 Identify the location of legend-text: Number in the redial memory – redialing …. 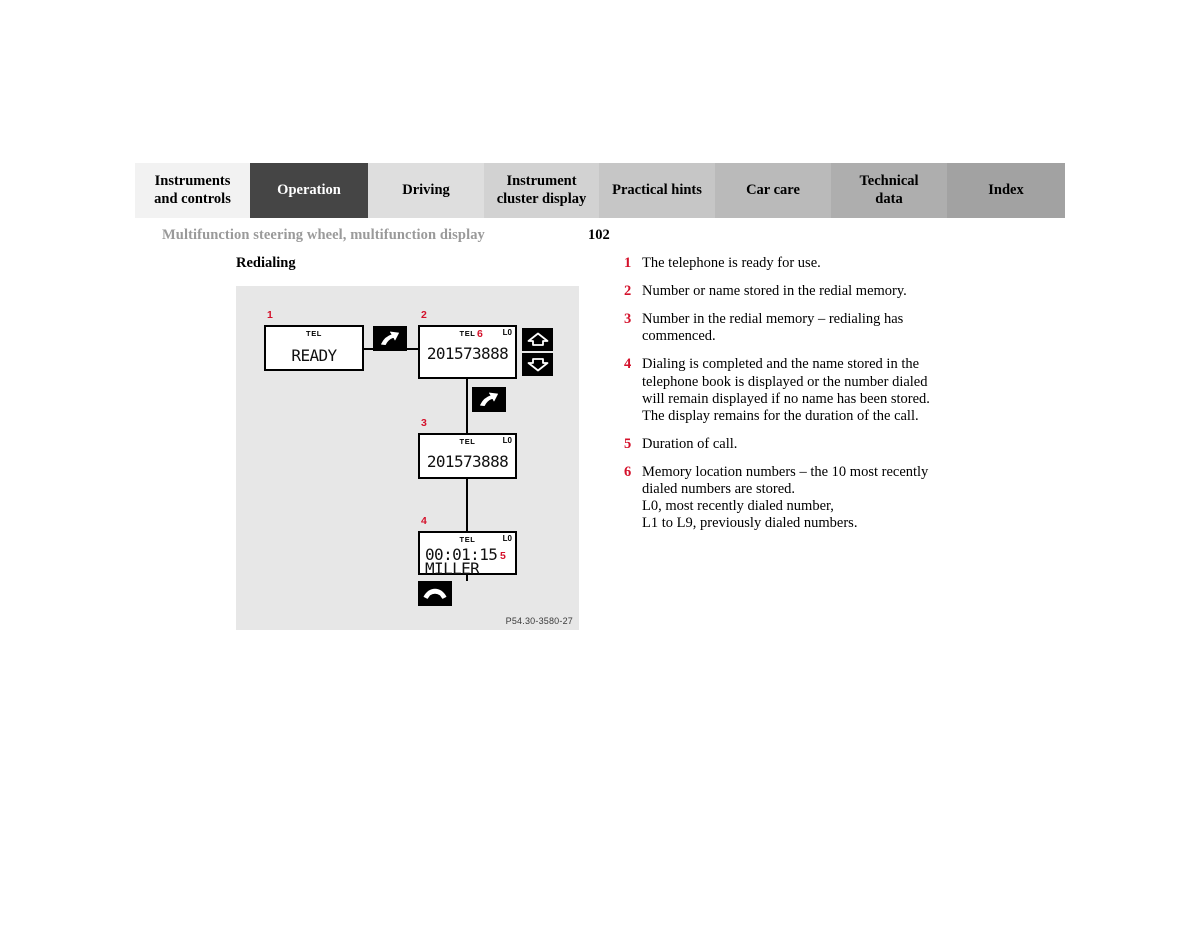
(773, 328).